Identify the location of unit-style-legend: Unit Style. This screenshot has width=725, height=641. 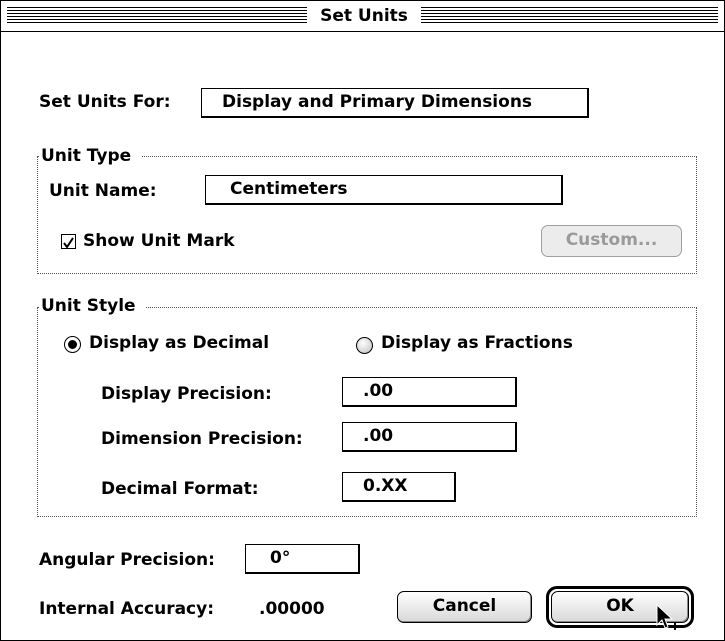
(92, 306).